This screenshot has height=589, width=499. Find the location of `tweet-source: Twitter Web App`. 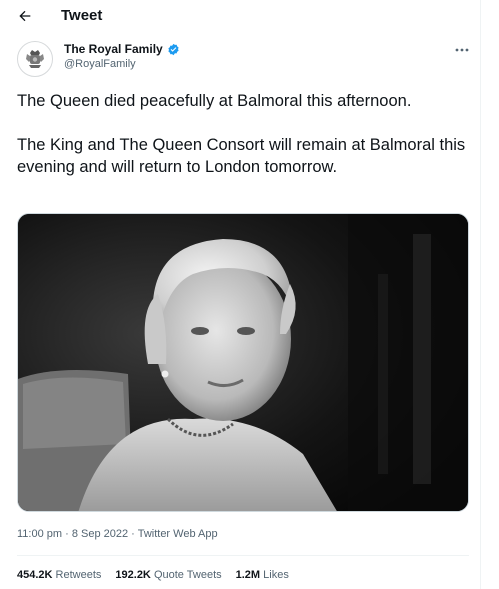

tweet-source: Twitter Web App is located at coordinates (178, 534).